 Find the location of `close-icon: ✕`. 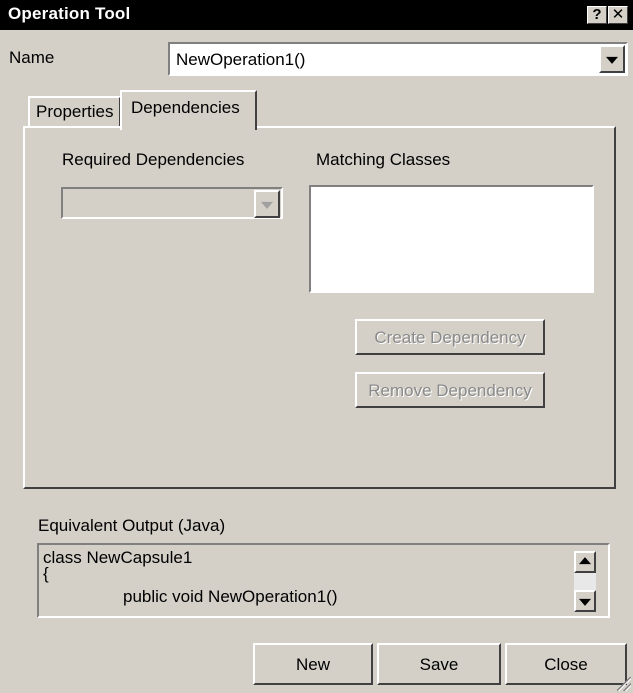

close-icon: ✕ is located at coordinates (618, 14).